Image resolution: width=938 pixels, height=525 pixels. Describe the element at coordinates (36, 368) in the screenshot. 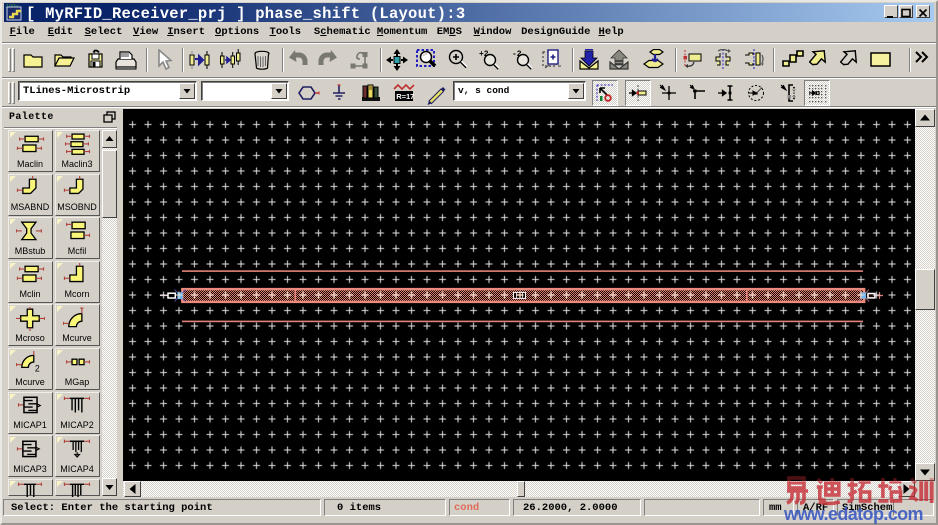

I see `svg-text: 2` at that location.